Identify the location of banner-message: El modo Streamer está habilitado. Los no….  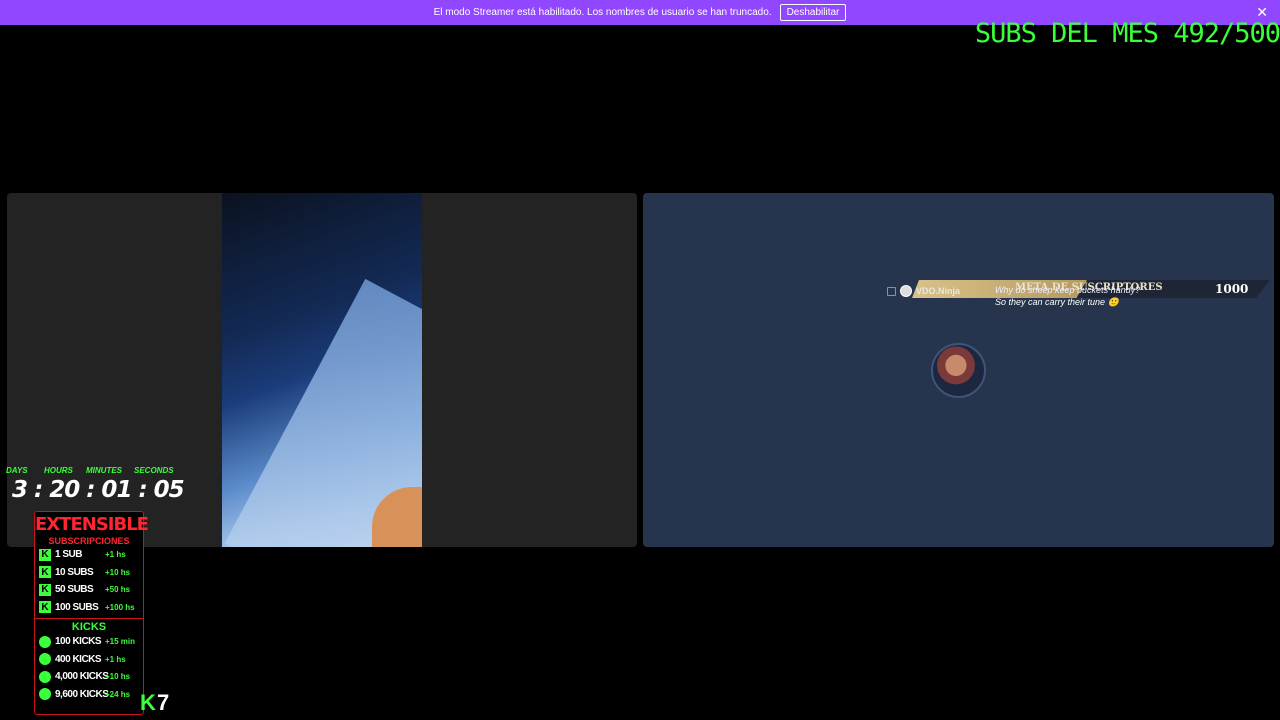
(602, 12).